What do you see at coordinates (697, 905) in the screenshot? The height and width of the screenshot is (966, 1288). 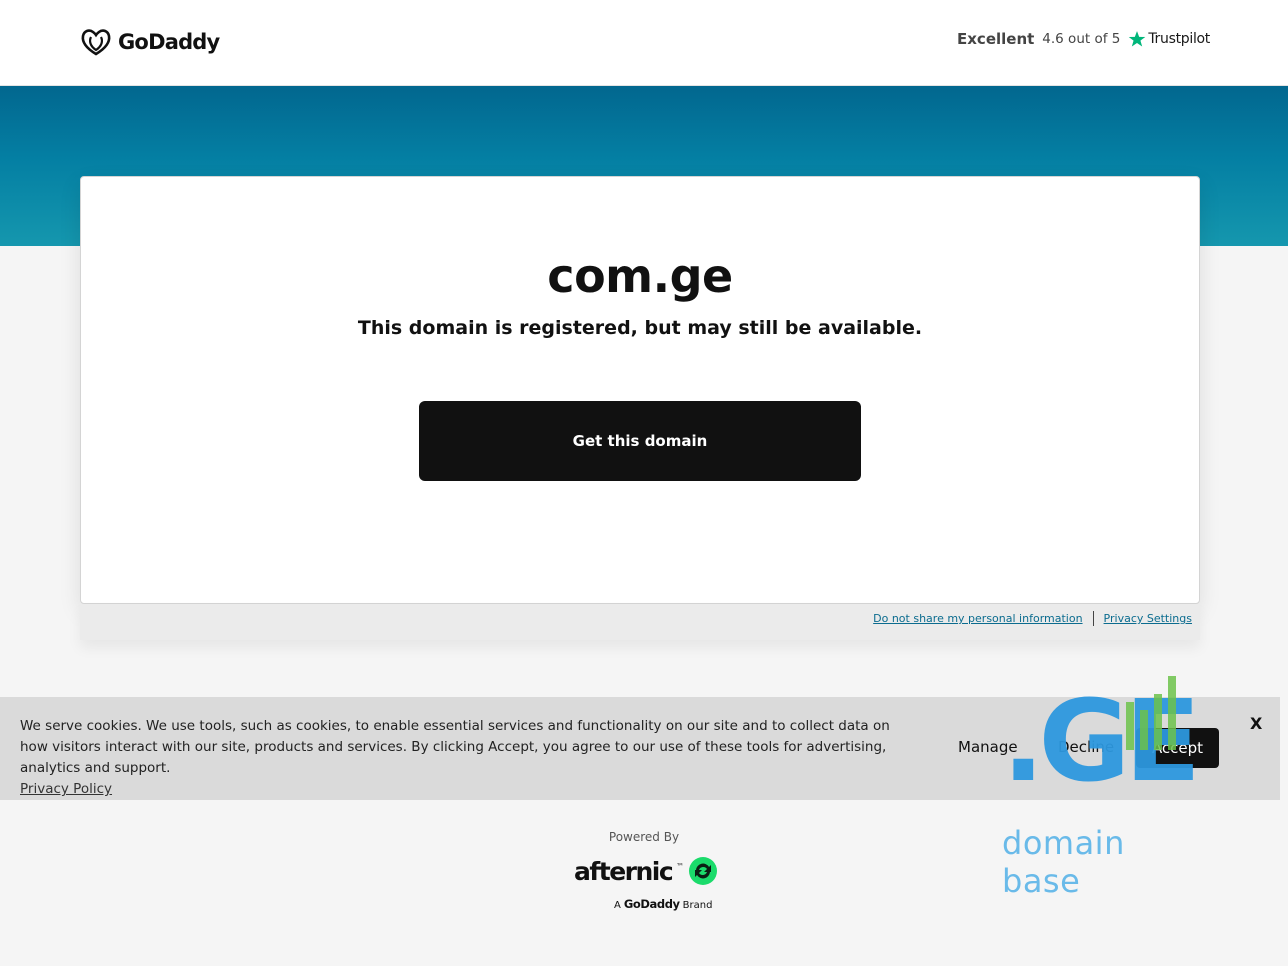 I see `afternic-parent-suffix: Brand` at bounding box center [697, 905].